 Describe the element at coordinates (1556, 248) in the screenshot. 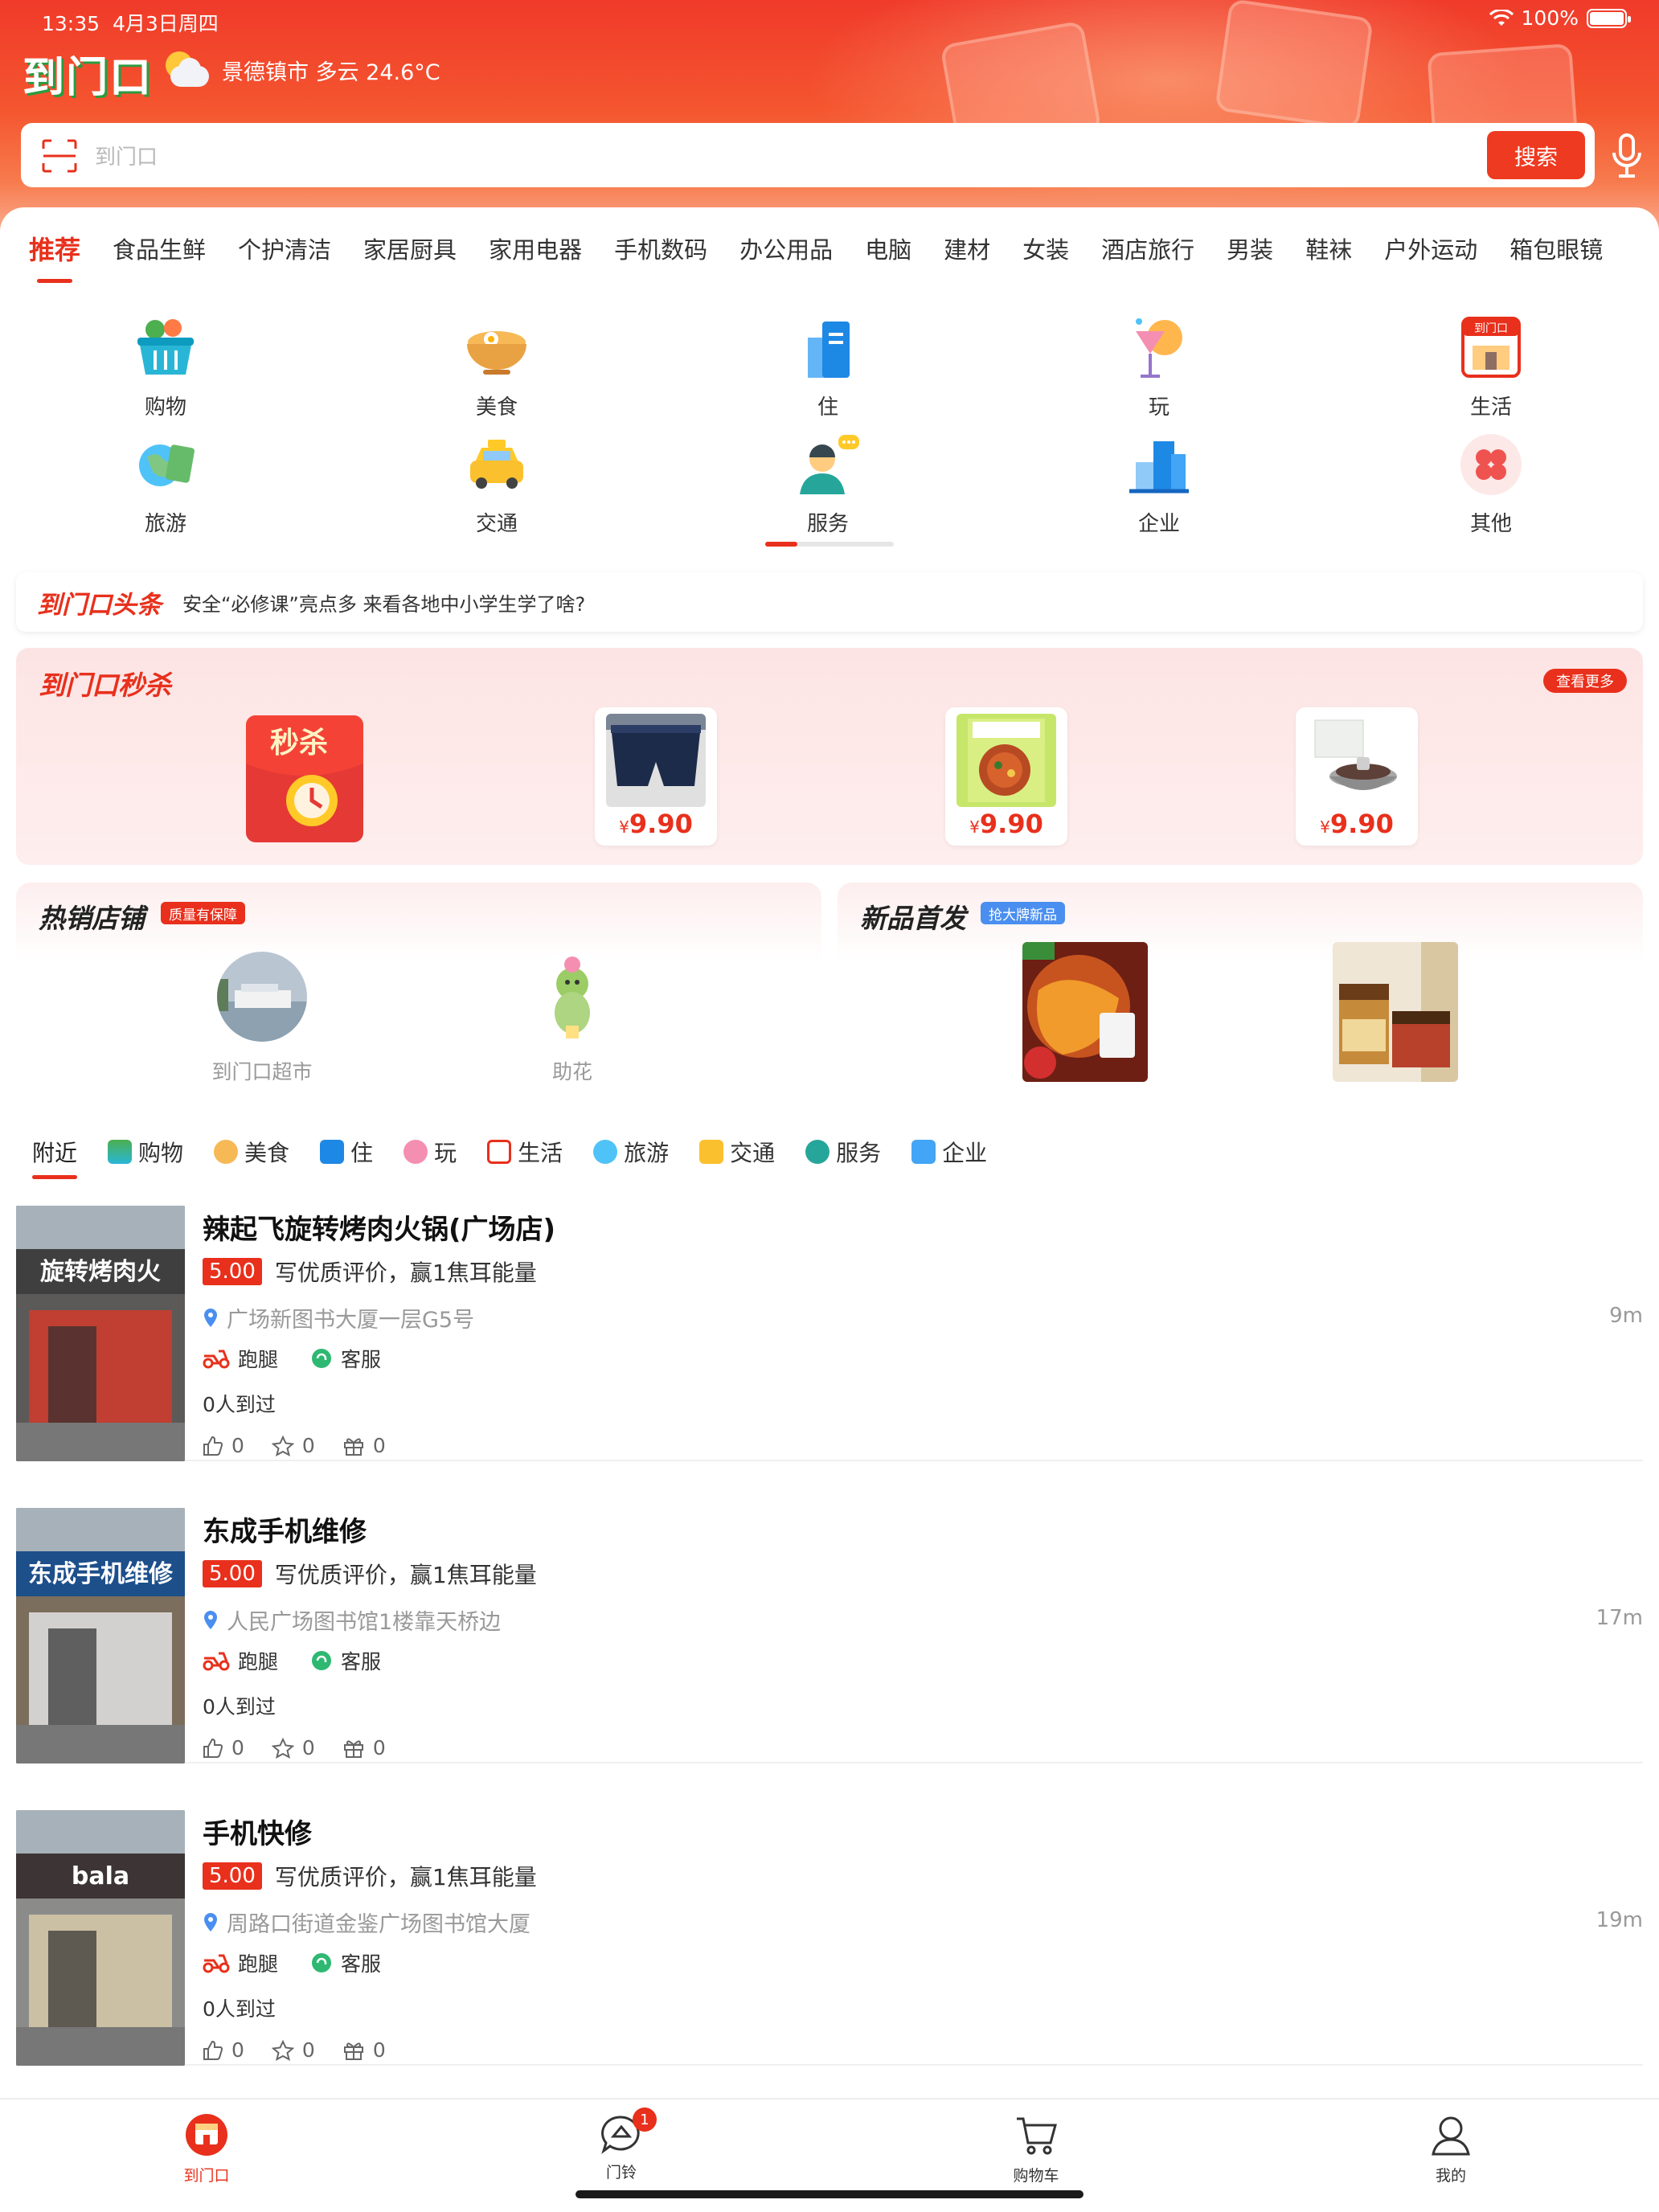

I see `tab-bags: 箱包眼镜` at that location.